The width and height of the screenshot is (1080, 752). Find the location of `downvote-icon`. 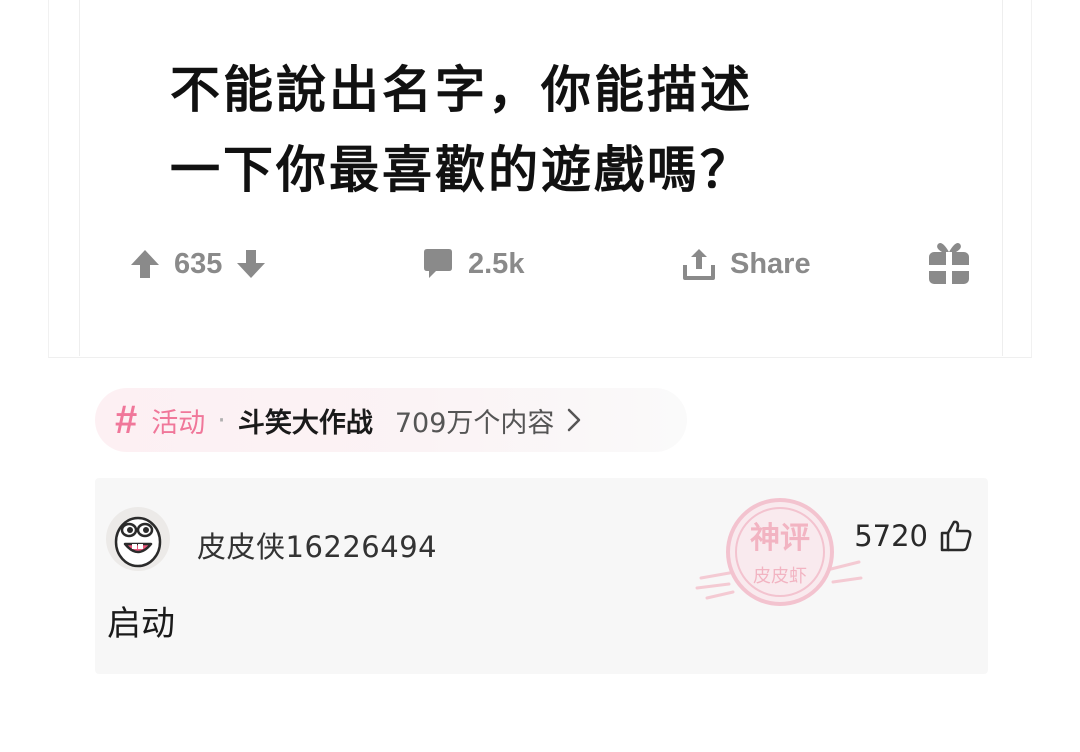

downvote-icon is located at coordinates (251, 264).